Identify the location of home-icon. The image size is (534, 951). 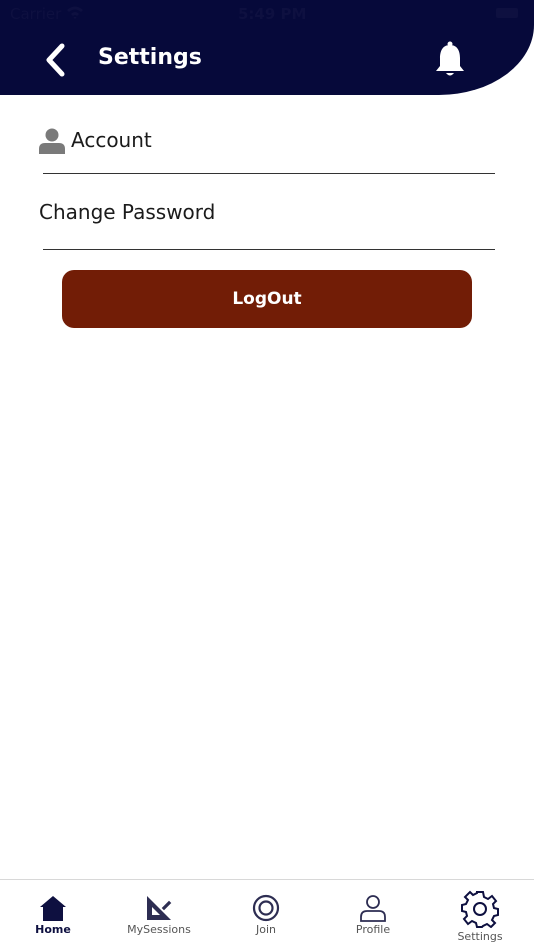
(53, 908).